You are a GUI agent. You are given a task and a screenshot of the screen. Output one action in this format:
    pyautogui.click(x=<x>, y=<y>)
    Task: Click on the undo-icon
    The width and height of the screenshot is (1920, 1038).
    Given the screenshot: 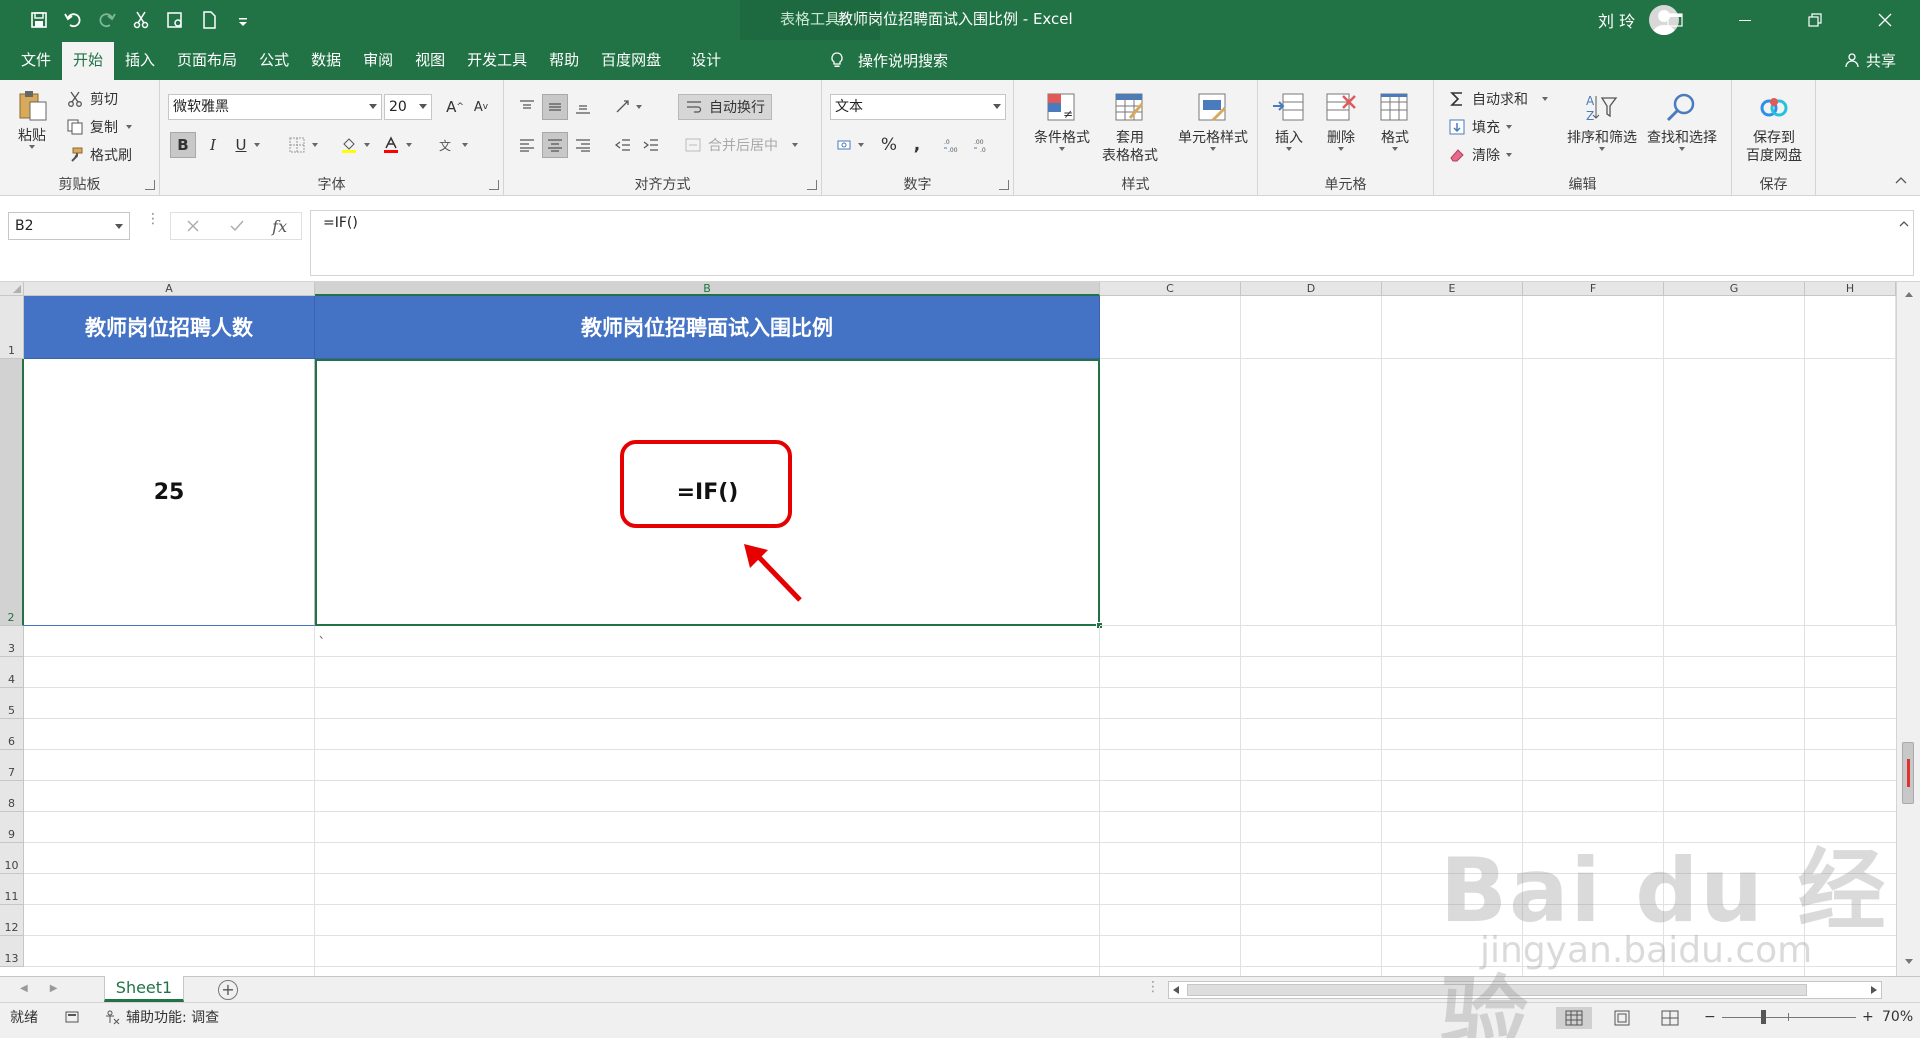 What is the action you would take?
    pyautogui.click(x=73, y=20)
    